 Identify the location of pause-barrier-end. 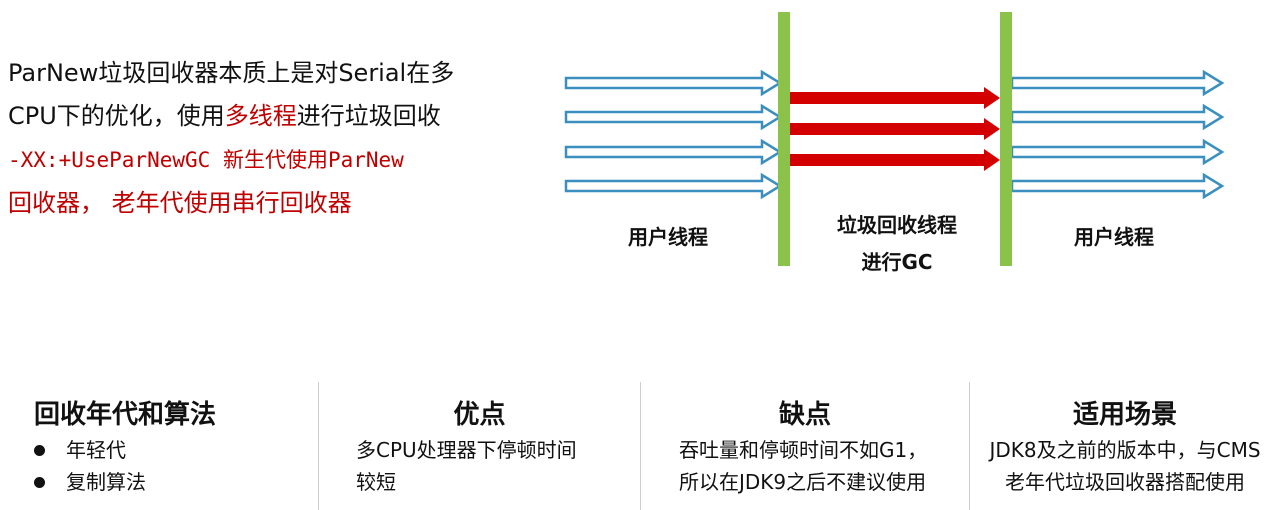
(1006, 139).